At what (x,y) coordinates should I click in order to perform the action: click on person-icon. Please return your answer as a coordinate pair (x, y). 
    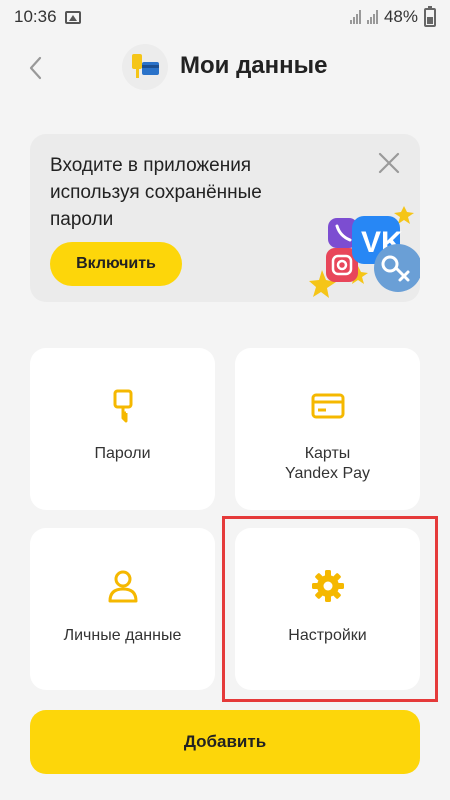
    Looking at the image, I should click on (122, 586).